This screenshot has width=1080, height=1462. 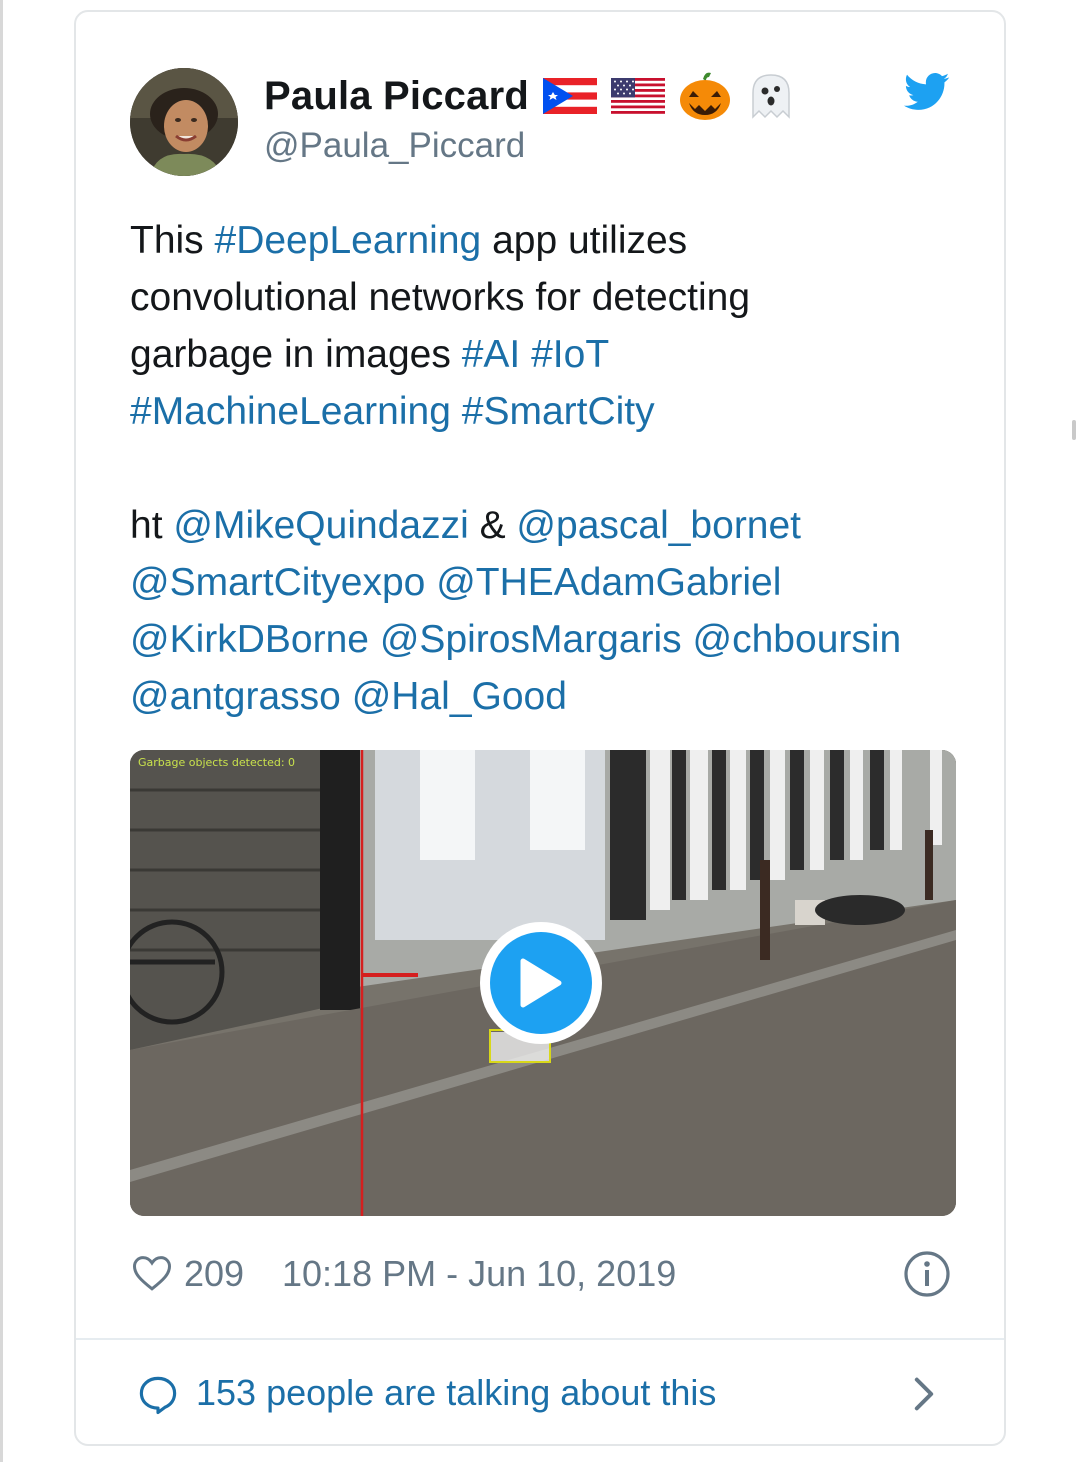 What do you see at coordinates (570, 354) in the screenshot?
I see `hashtag-link: #IoT` at bounding box center [570, 354].